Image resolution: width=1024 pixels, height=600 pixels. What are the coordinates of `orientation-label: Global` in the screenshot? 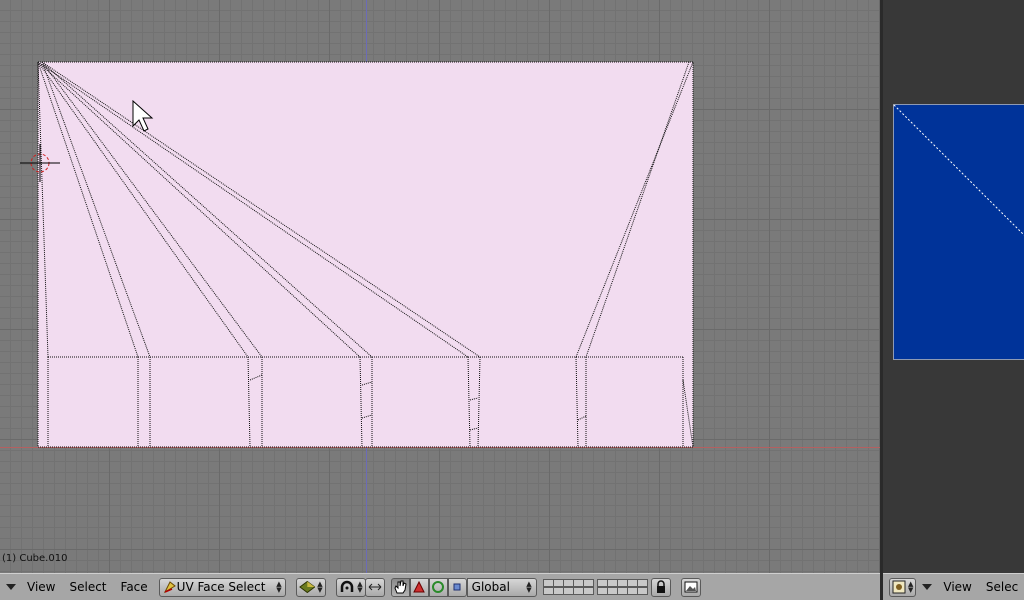 It's located at (490, 587).